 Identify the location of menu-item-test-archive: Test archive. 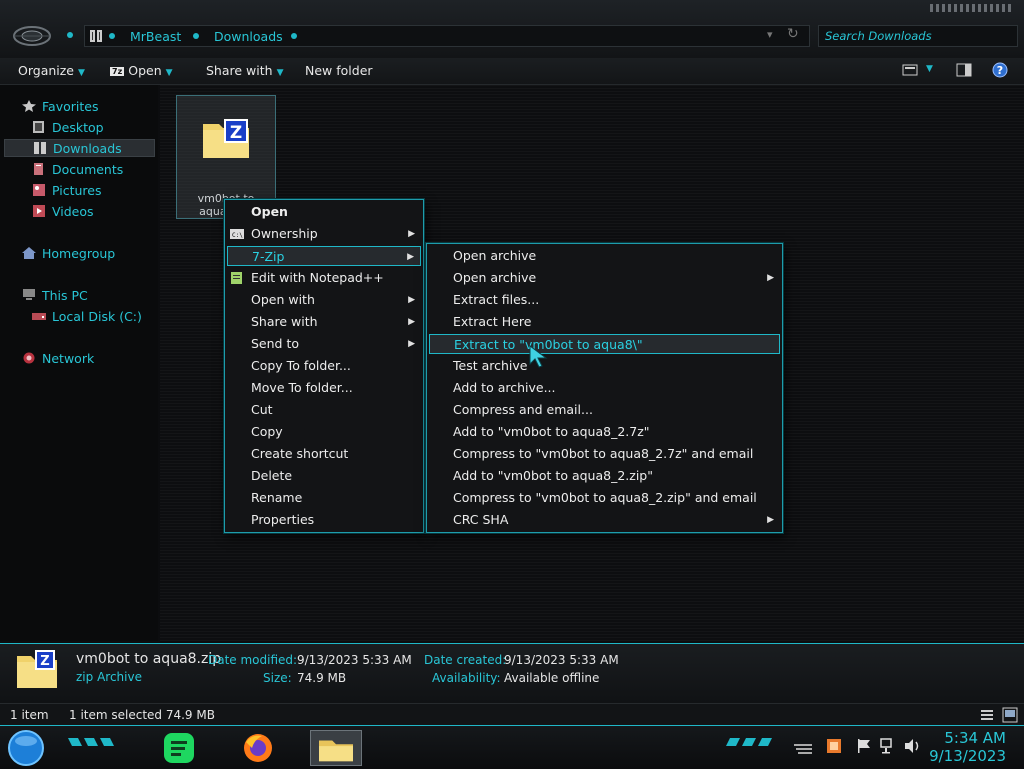
(604, 366).